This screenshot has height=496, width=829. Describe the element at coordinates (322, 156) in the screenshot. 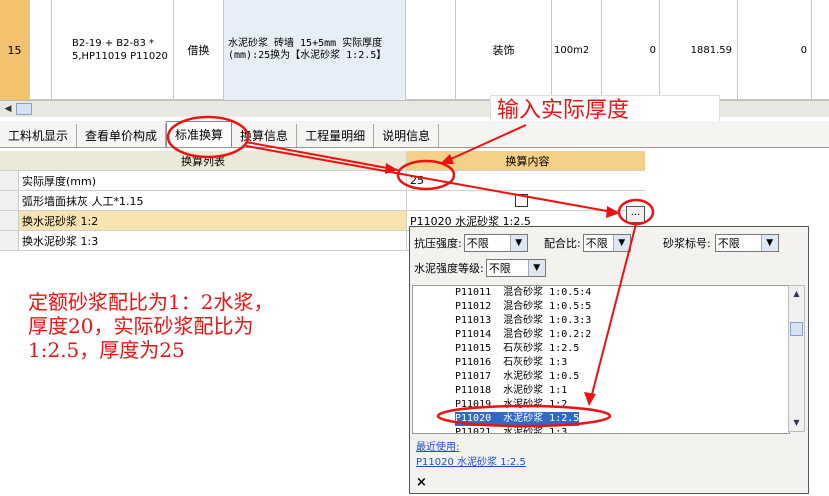

I see `arrow-to-thickness` at that location.